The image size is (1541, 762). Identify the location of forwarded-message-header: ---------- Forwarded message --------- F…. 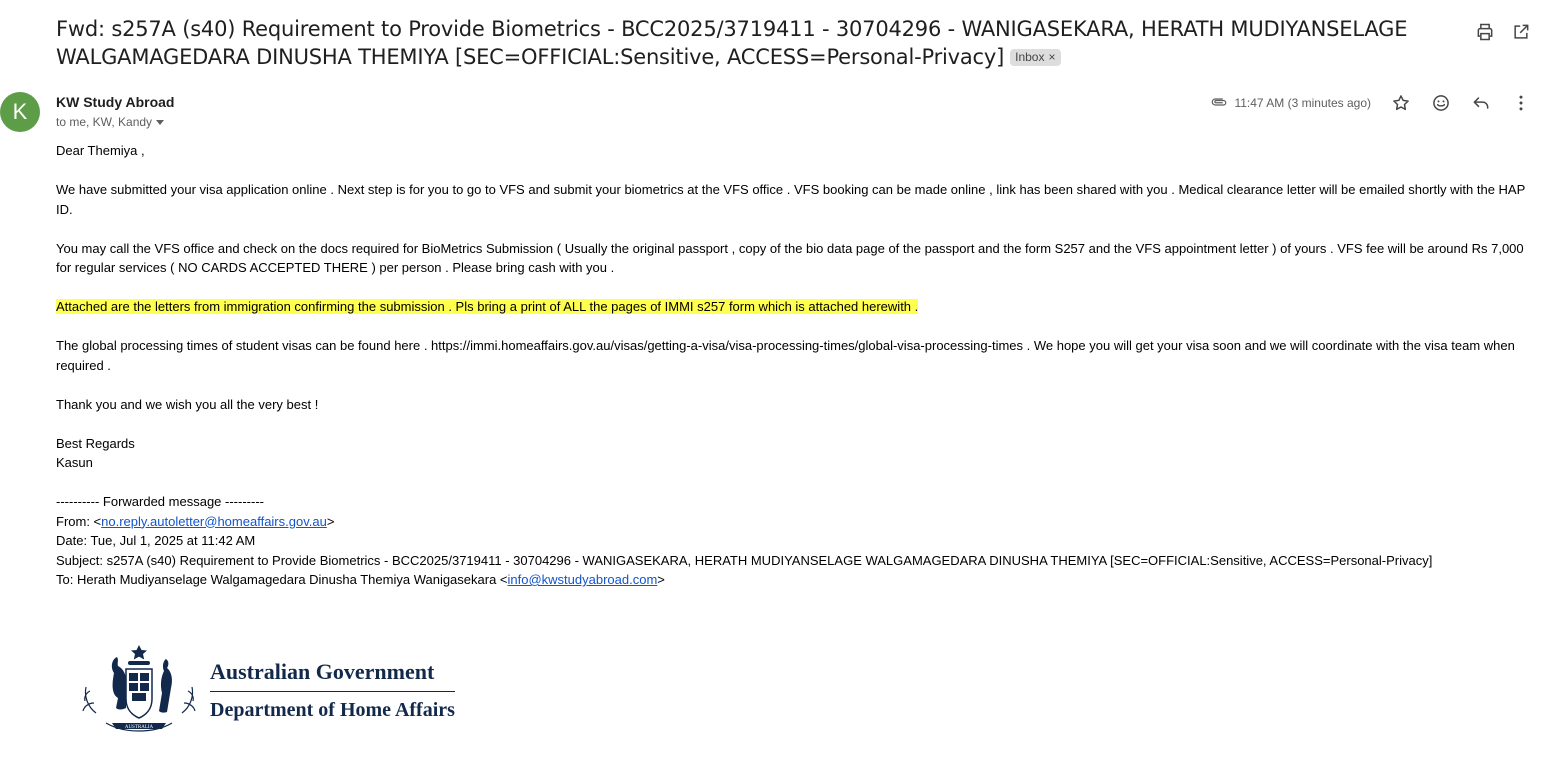
(795, 541).